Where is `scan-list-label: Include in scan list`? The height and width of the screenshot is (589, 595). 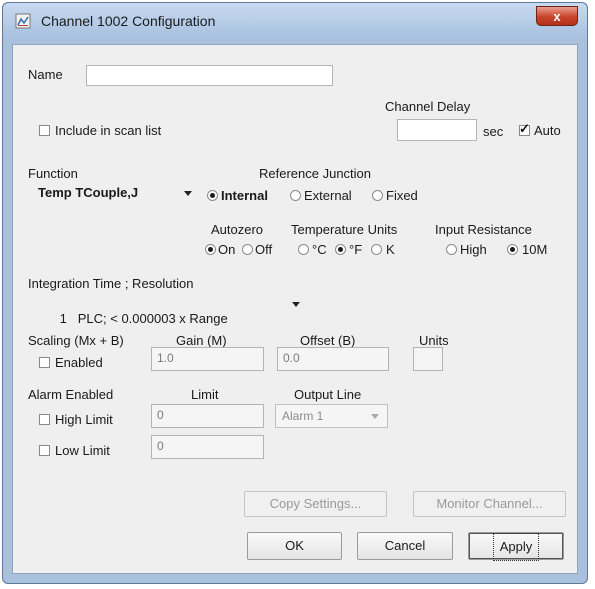
scan-list-label: Include in scan list is located at coordinates (108, 130).